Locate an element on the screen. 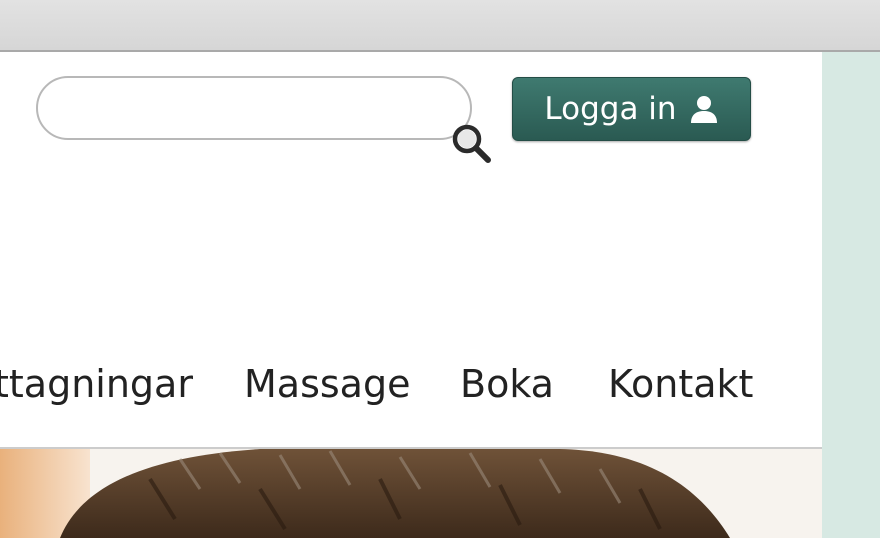 The image size is (880, 538). user-icon is located at coordinates (703, 109).